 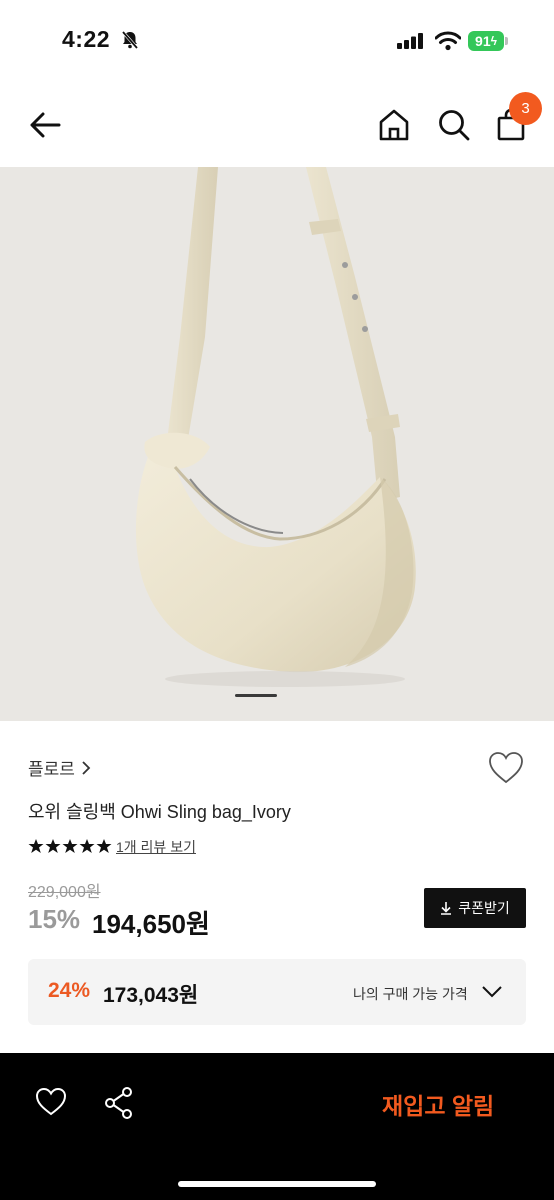 I want to click on back-arrow-icon, so click(x=45, y=125).